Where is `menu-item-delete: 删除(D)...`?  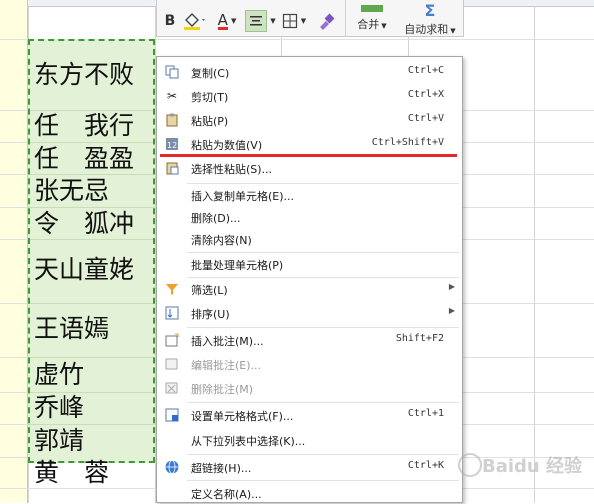
menu-item-delete: 删除(D)... is located at coordinates (309, 217).